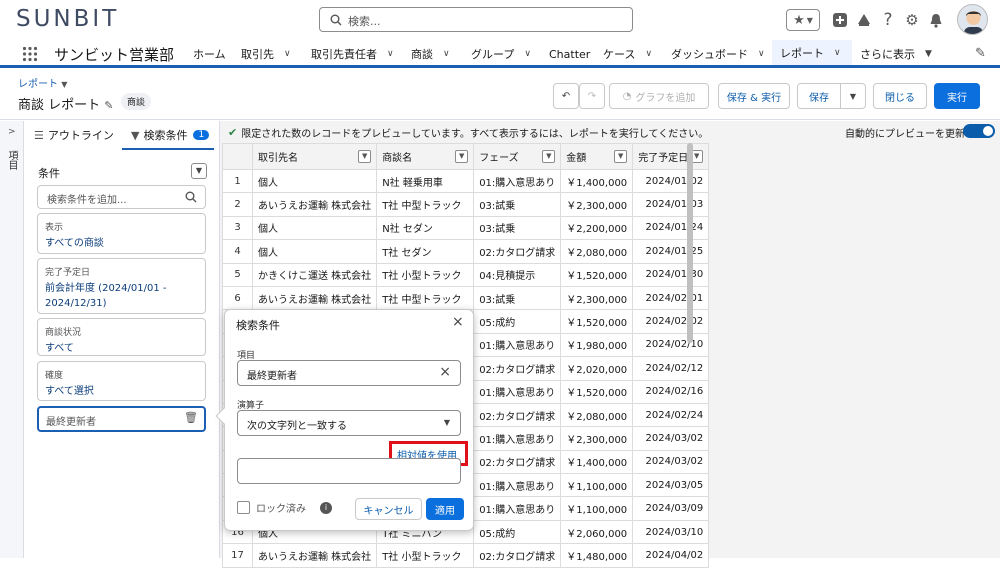 The image size is (1000, 568). I want to click on vertical-scrollbar, so click(690, 243).